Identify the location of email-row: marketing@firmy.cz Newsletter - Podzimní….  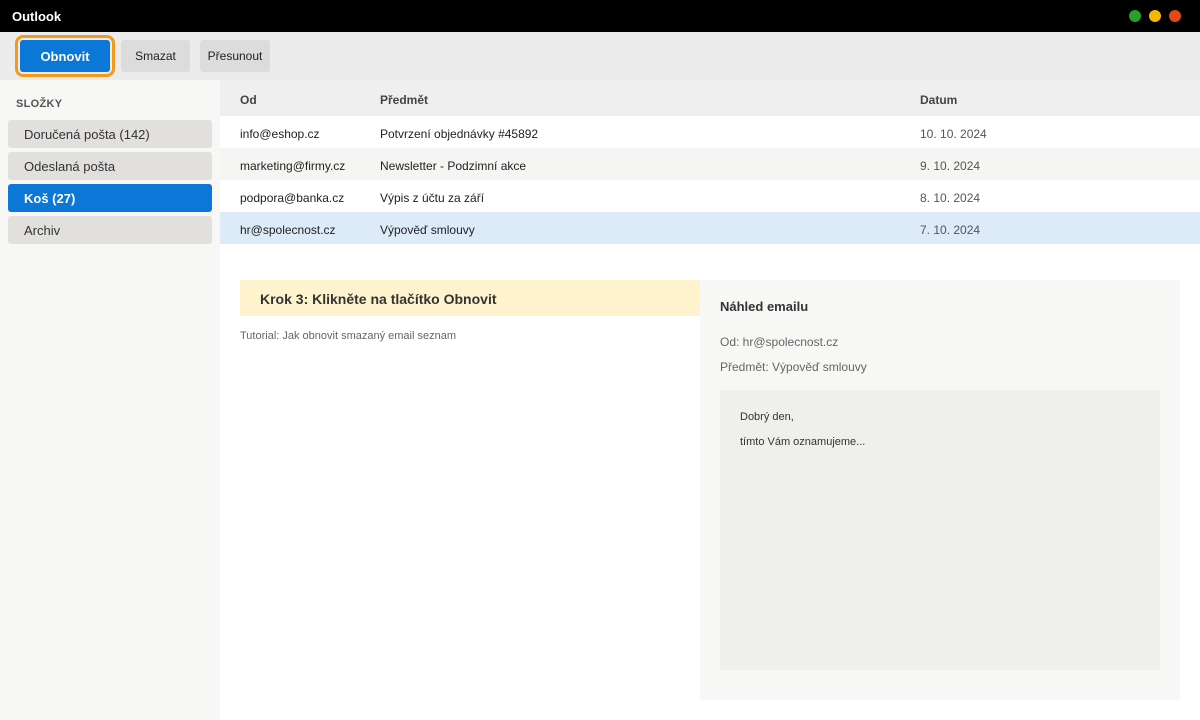
(710, 164).